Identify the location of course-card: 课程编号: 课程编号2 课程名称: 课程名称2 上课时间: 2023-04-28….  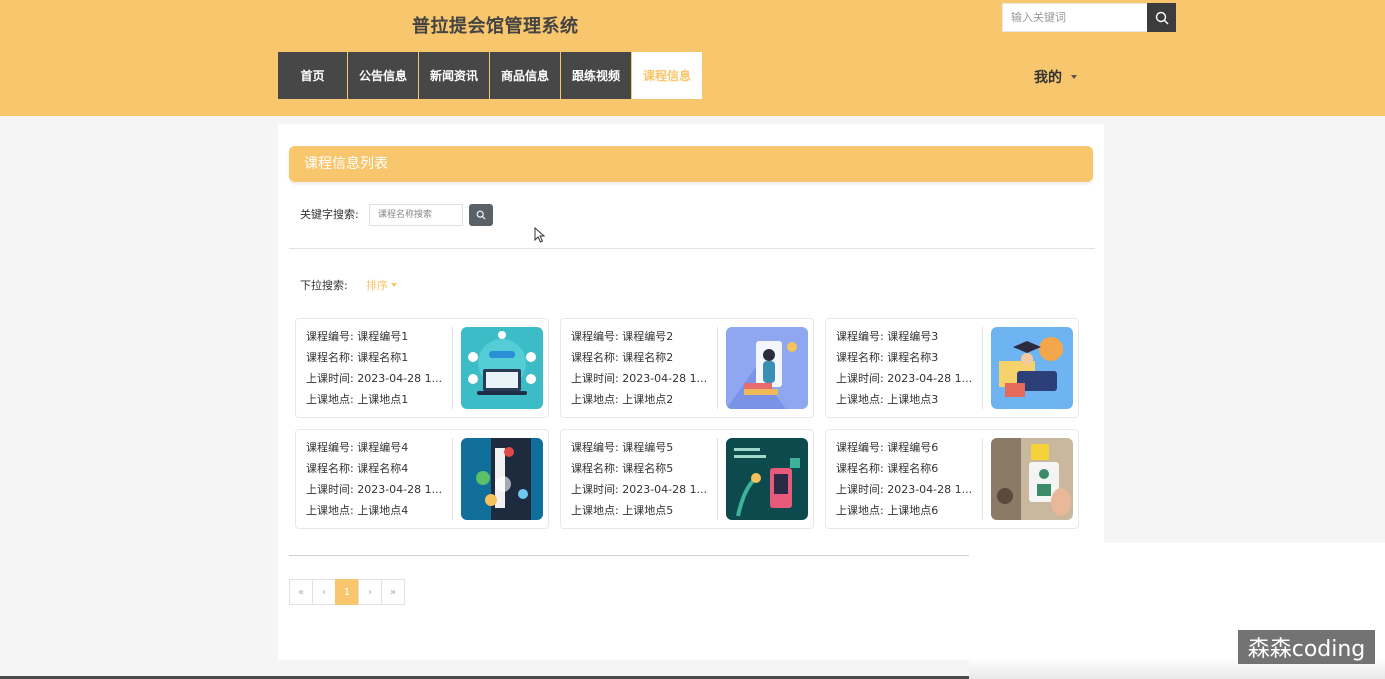
(687, 368).